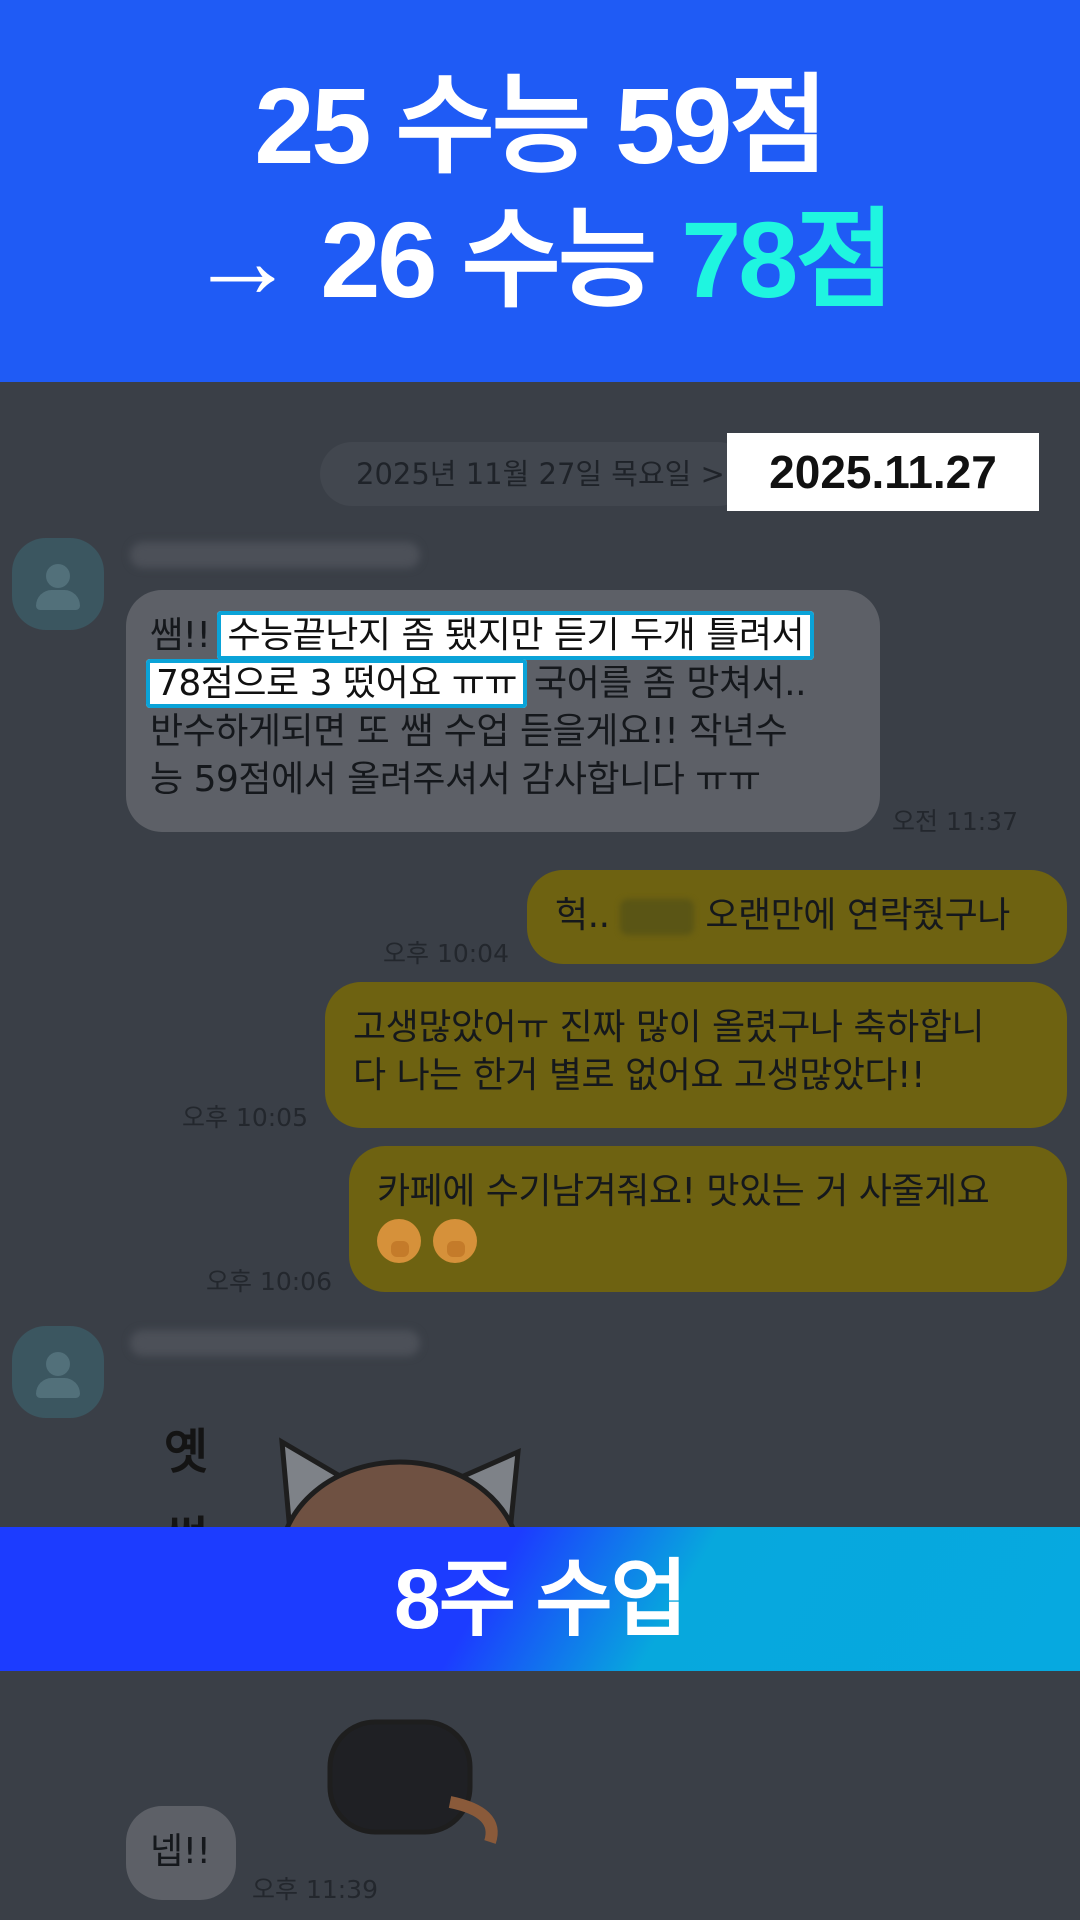 This screenshot has width=1080, height=1920. What do you see at coordinates (269, 1281) in the screenshot?
I see `message-time: 오후 10:06` at bounding box center [269, 1281].